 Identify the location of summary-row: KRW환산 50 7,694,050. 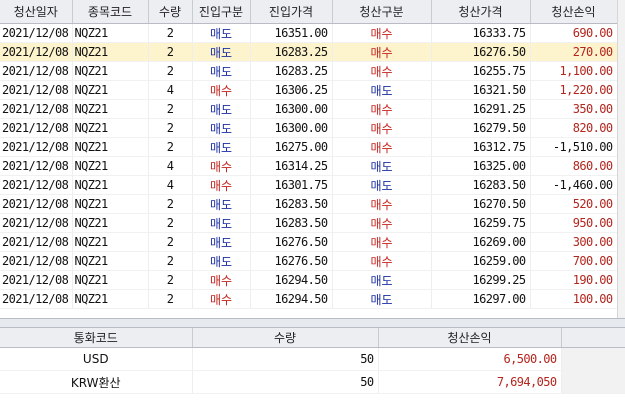
(312, 382).